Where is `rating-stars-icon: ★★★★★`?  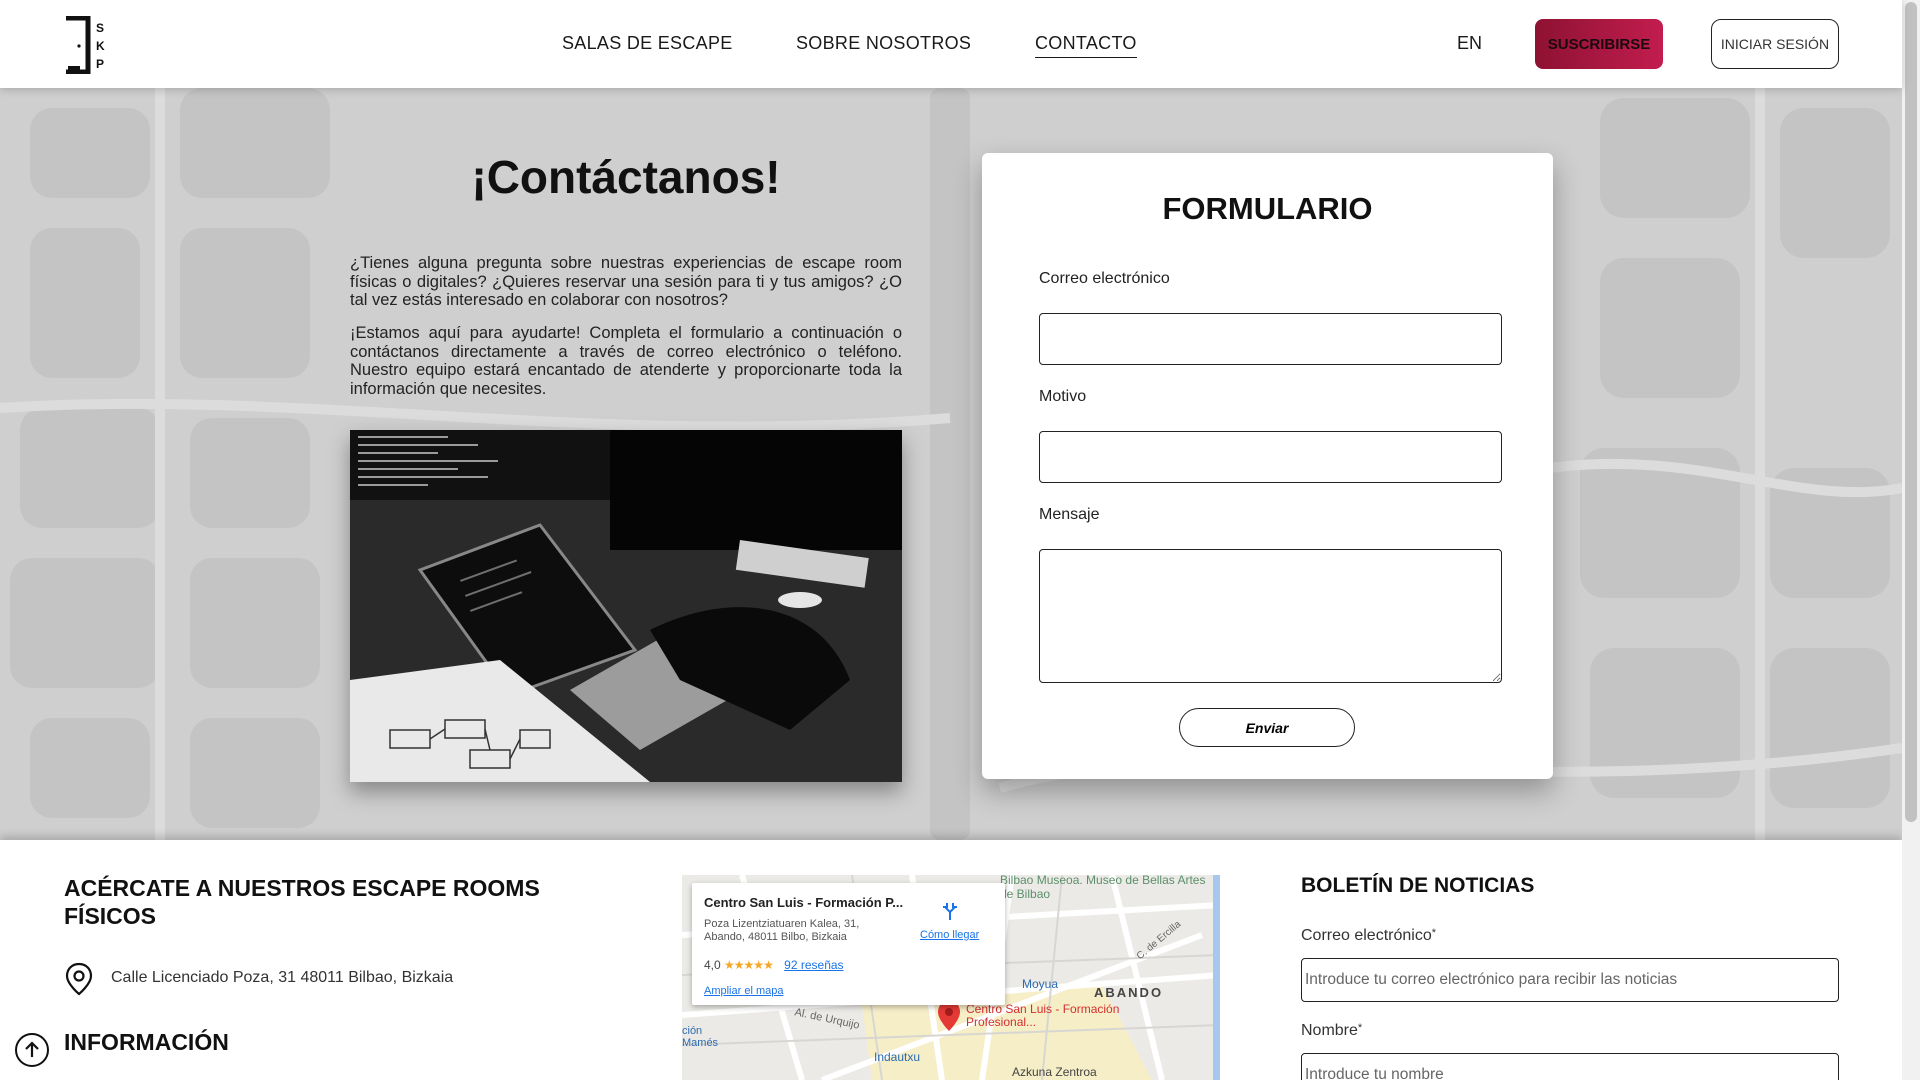
rating-stars-icon: ★★★★★ is located at coordinates (749, 965).